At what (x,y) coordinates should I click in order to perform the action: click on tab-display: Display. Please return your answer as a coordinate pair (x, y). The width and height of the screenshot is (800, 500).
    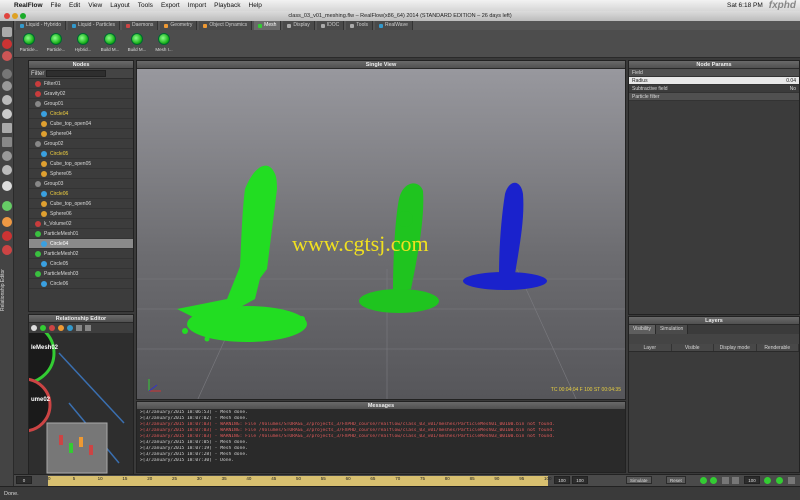
    Looking at the image, I should click on (299, 25).